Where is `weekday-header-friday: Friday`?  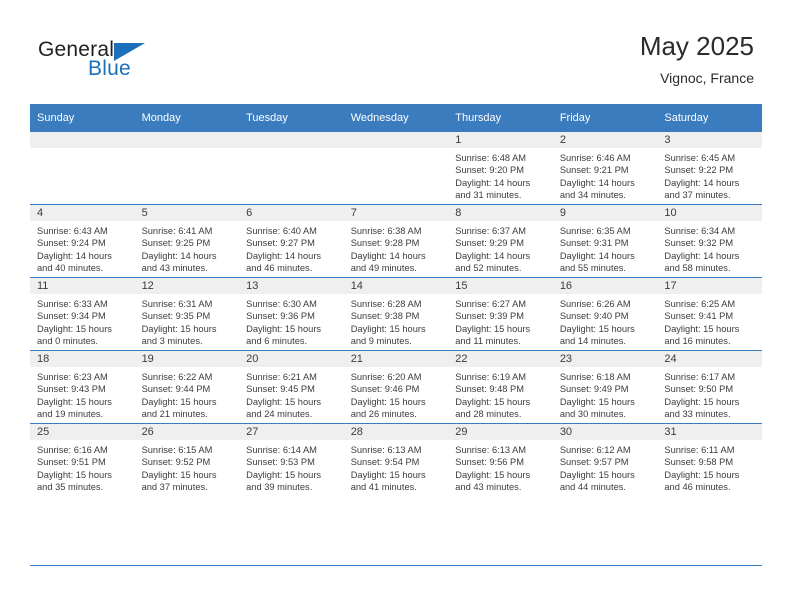
weekday-header-friday: Friday is located at coordinates (605, 118).